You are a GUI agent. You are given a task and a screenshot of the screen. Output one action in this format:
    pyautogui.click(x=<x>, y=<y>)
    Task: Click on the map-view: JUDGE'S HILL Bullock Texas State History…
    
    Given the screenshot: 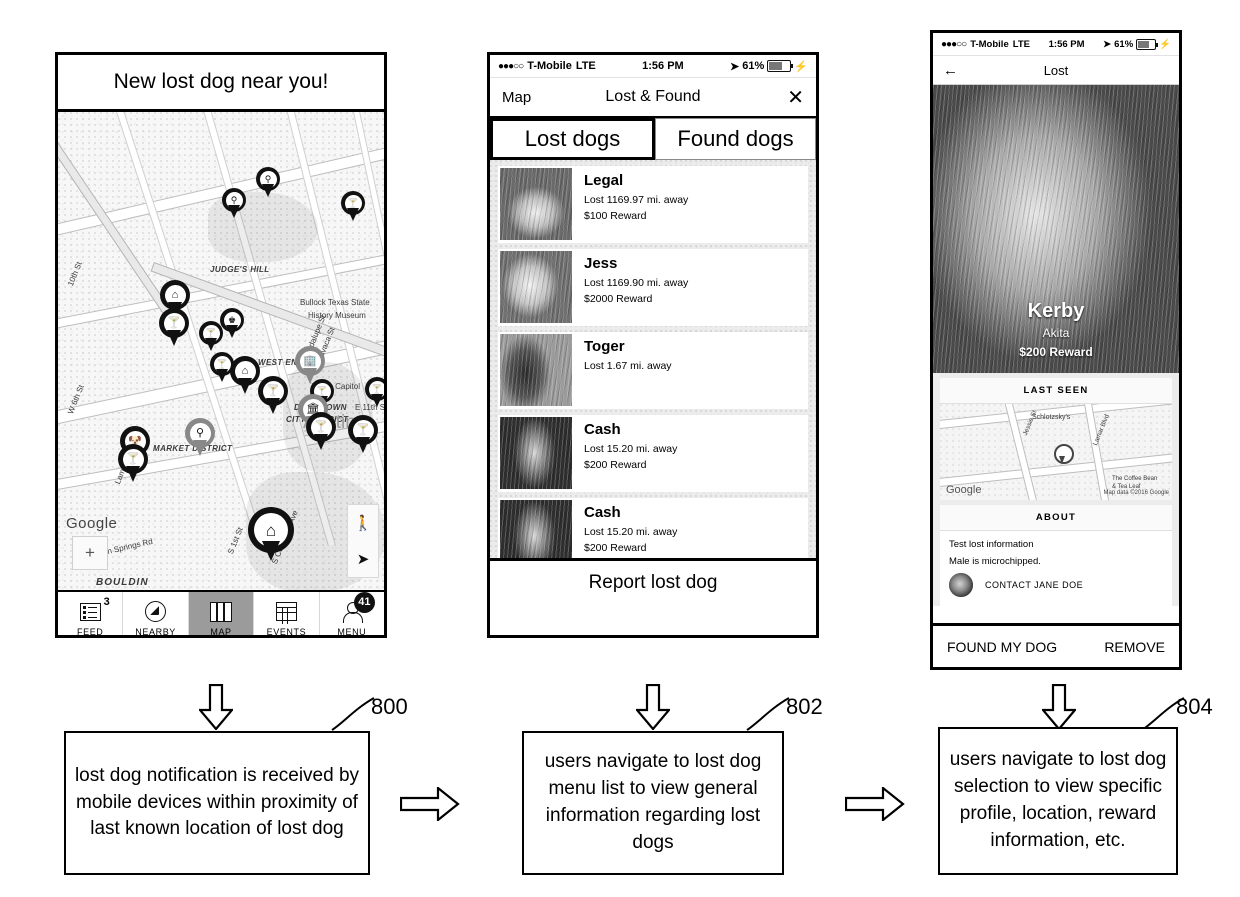 What is the action you would take?
    pyautogui.click(x=221, y=351)
    